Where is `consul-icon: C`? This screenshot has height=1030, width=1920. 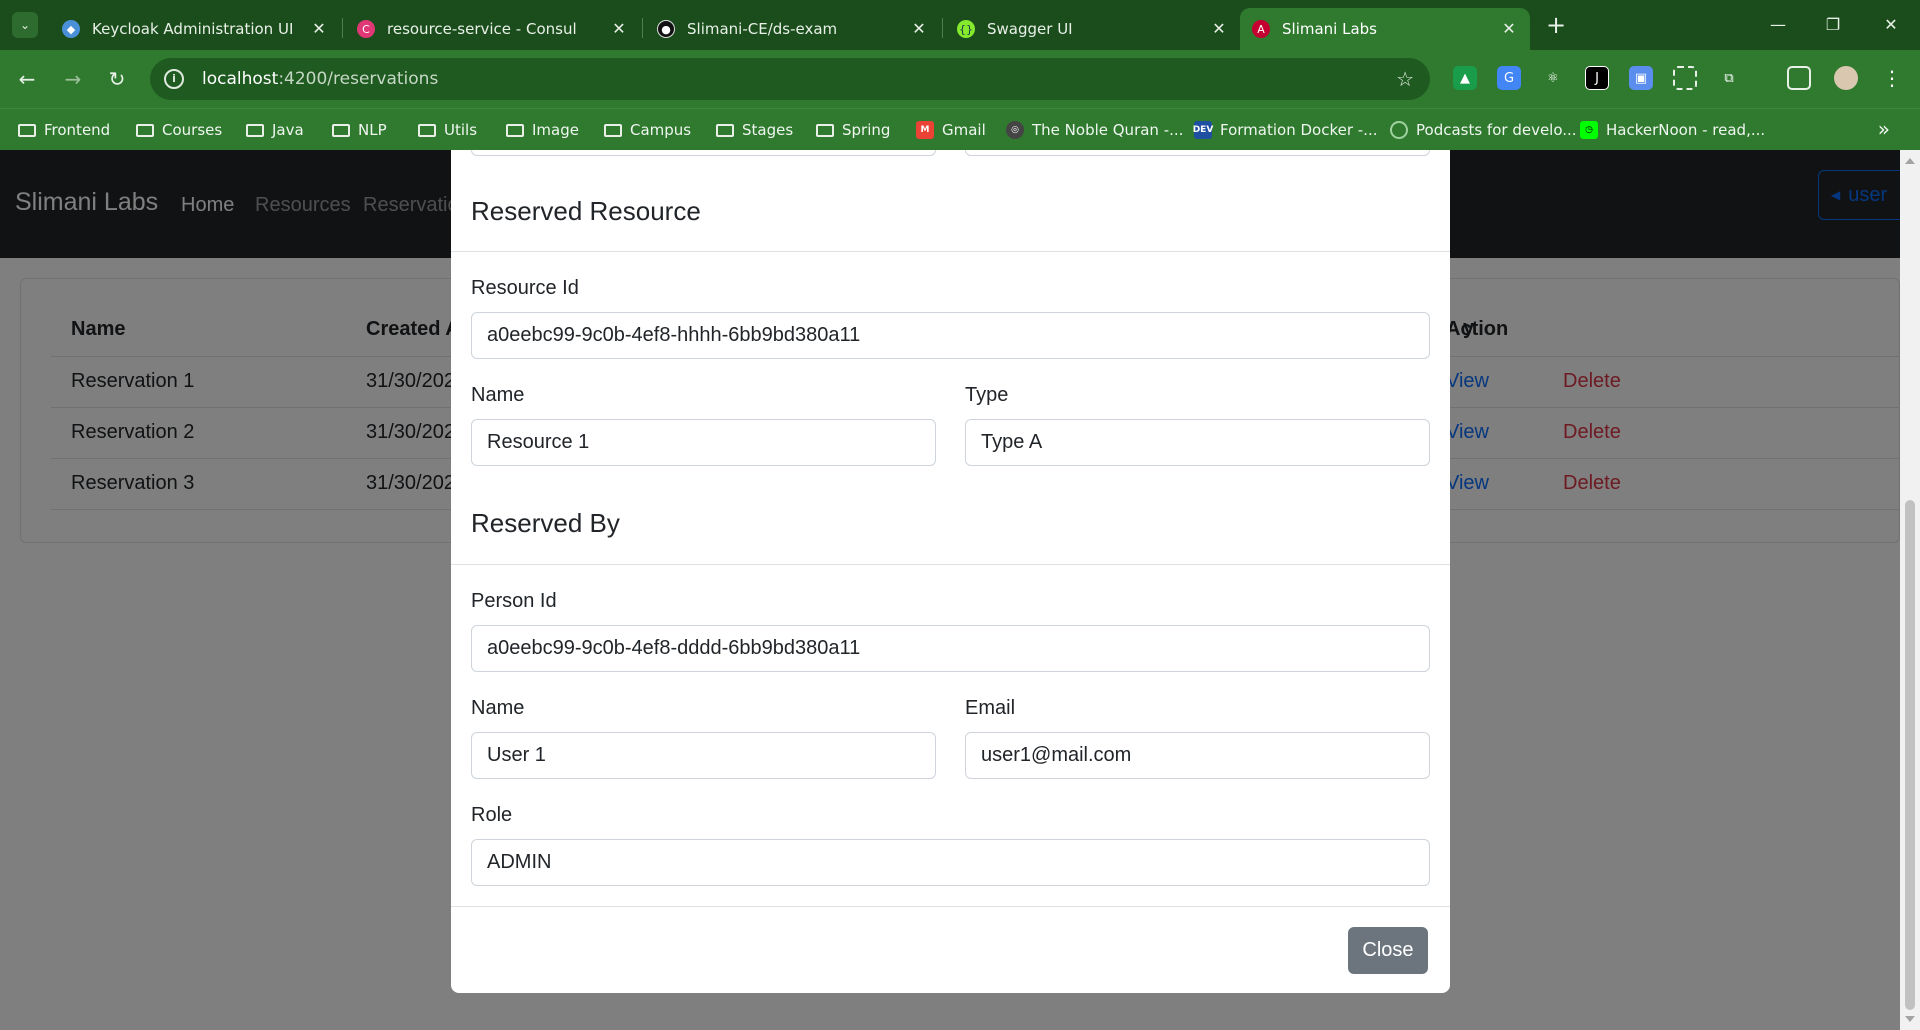 consul-icon: C is located at coordinates (366, 29).